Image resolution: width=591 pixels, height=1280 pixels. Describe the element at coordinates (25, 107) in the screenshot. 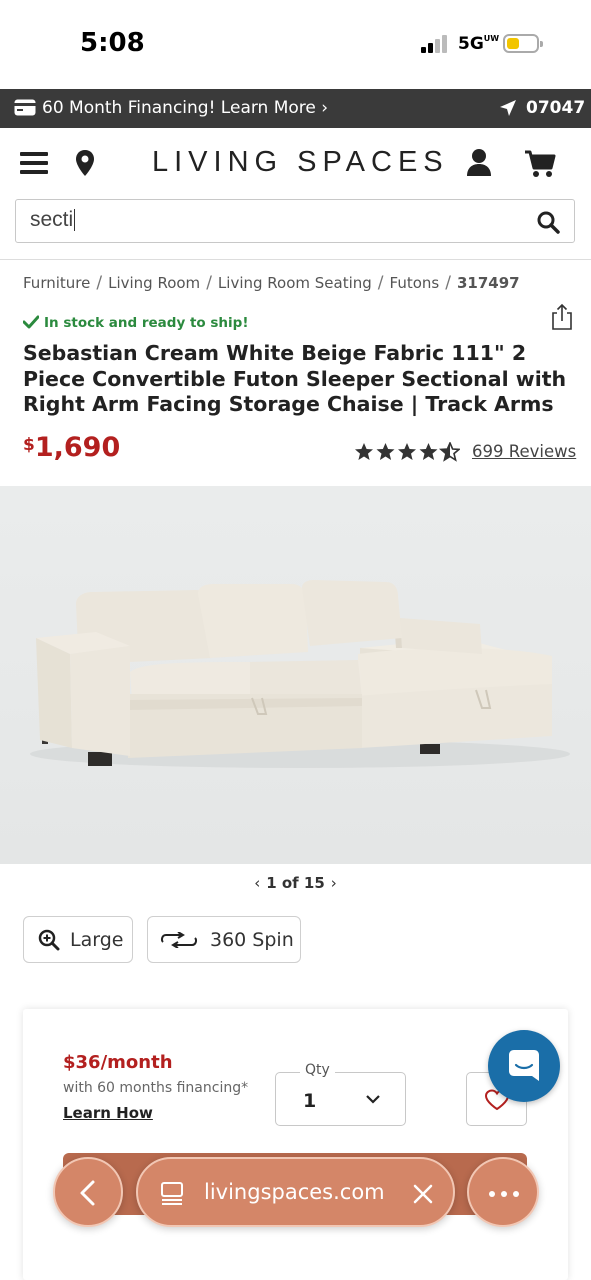

I see `credit-card-icon` at that location.